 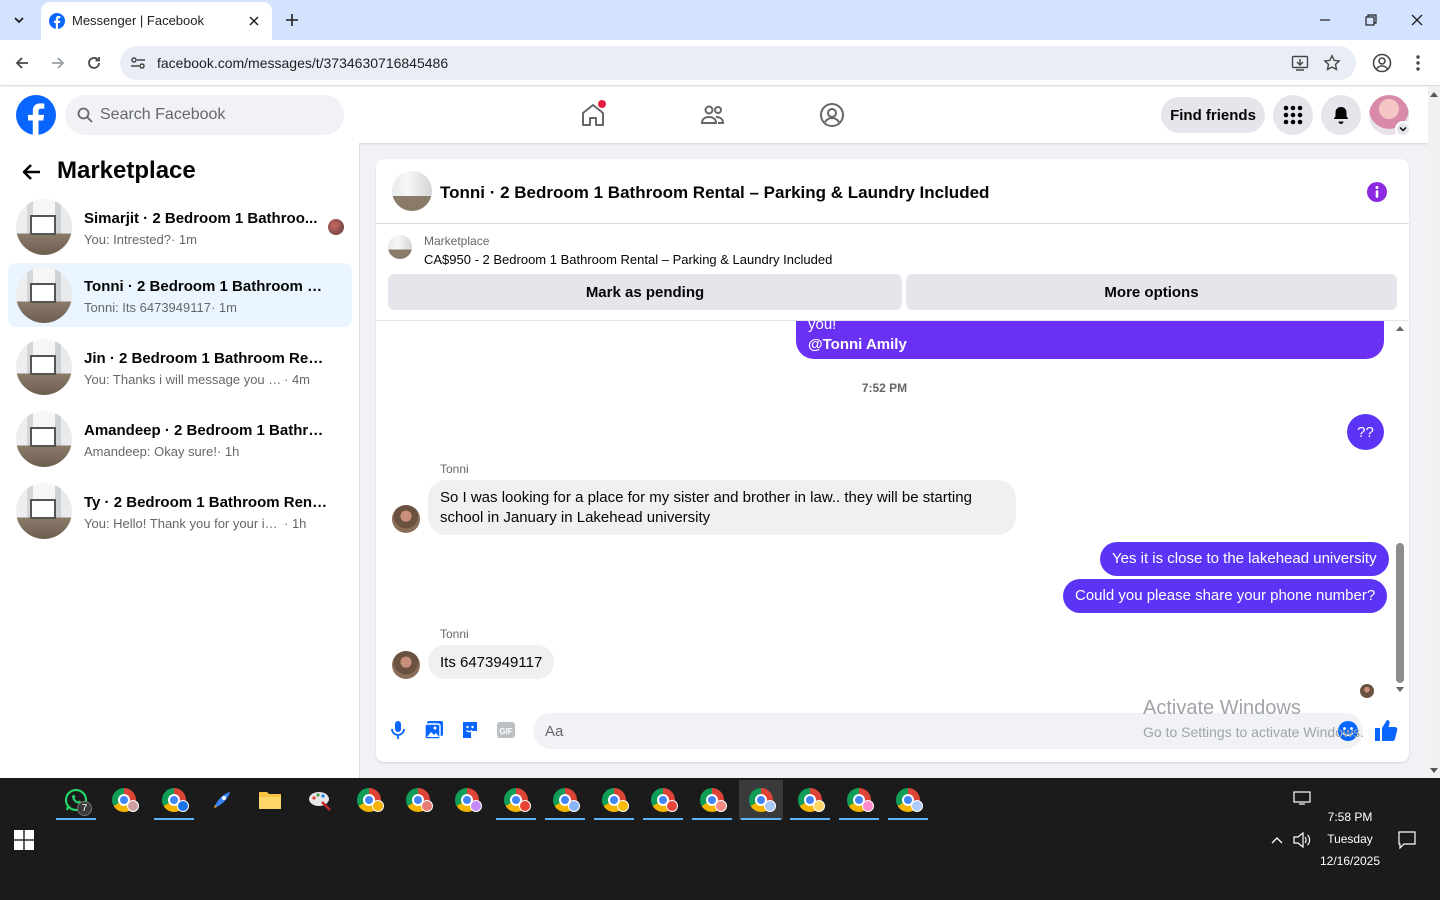 What do you see at coordinates (336, 227) in the screenshot?
I see `seen-avatar` at bounding box center [336, 227].